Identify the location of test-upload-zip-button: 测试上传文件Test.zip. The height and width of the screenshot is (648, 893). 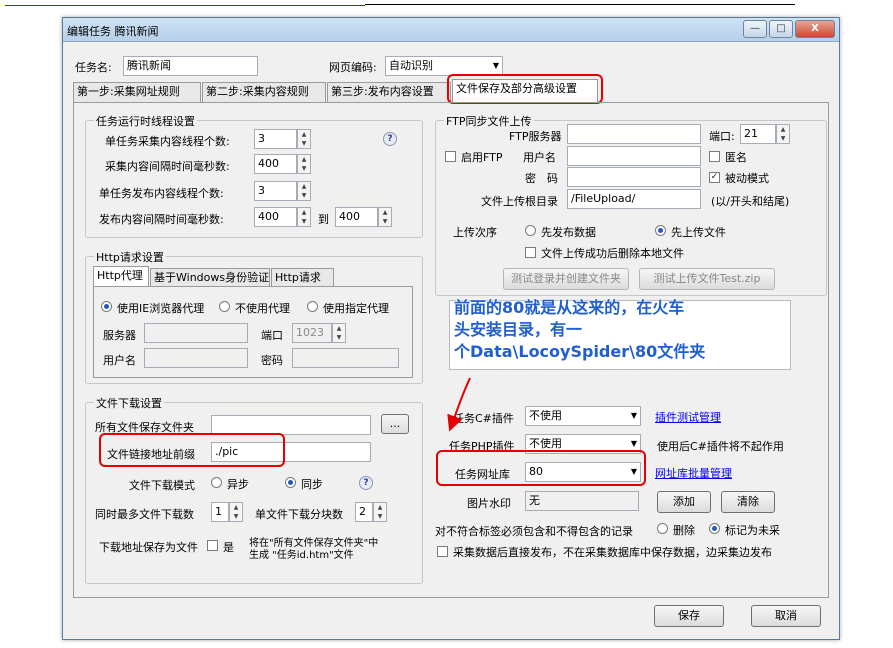
(707, 279).